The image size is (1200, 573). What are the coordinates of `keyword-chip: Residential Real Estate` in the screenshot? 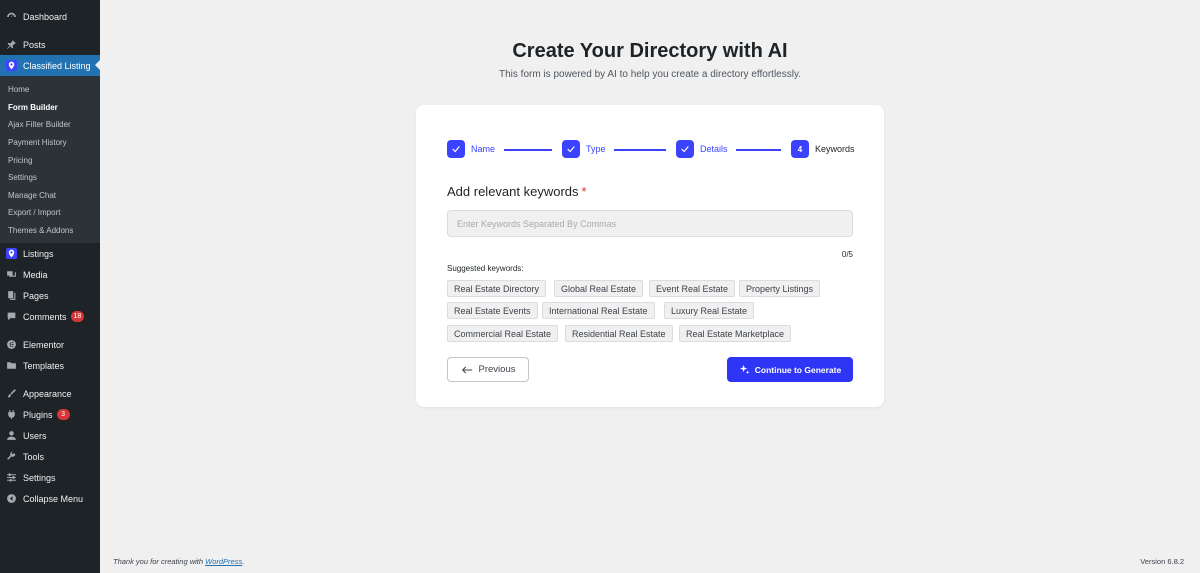 It's located at (619, 333).